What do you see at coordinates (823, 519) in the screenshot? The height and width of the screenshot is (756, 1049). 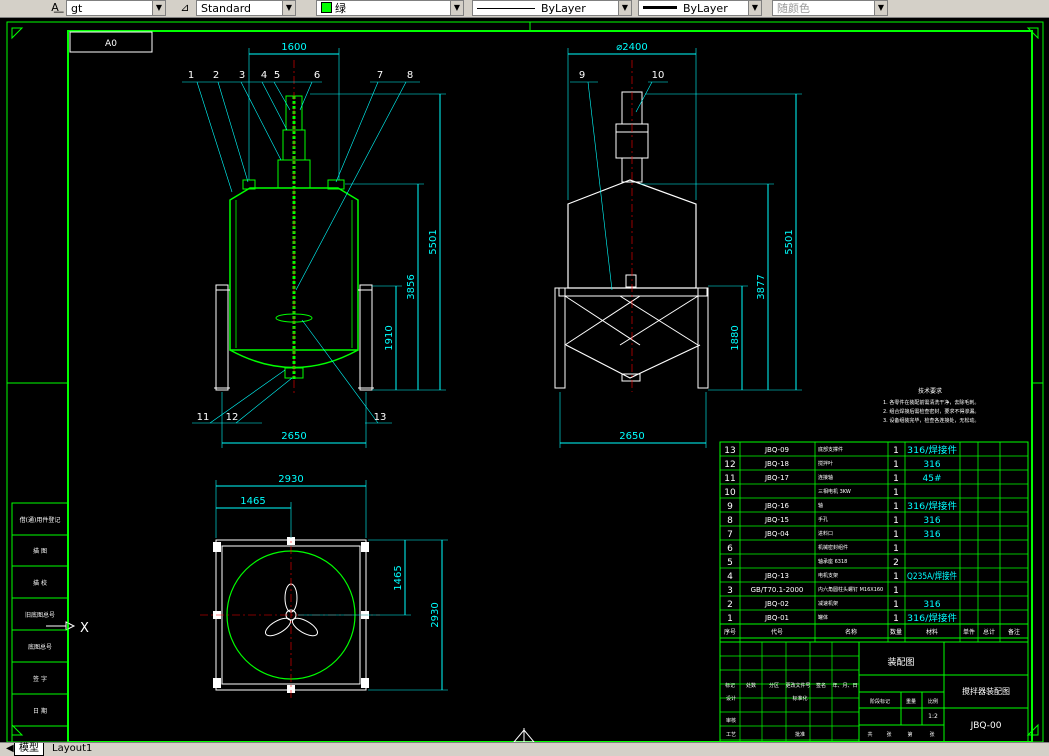 I see `bom-name: 手孔` at bounding box center [823, 519].